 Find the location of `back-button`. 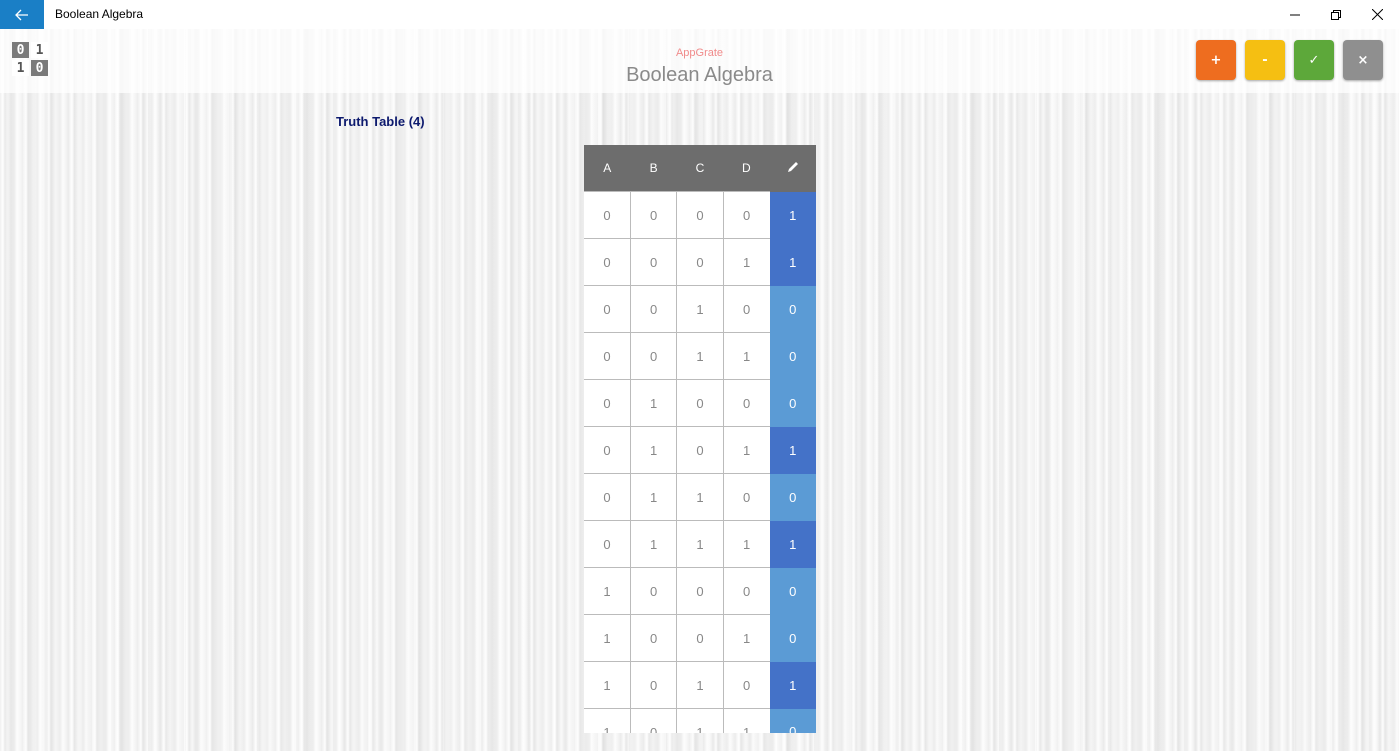

back-button is located at coordinates (22, 14).